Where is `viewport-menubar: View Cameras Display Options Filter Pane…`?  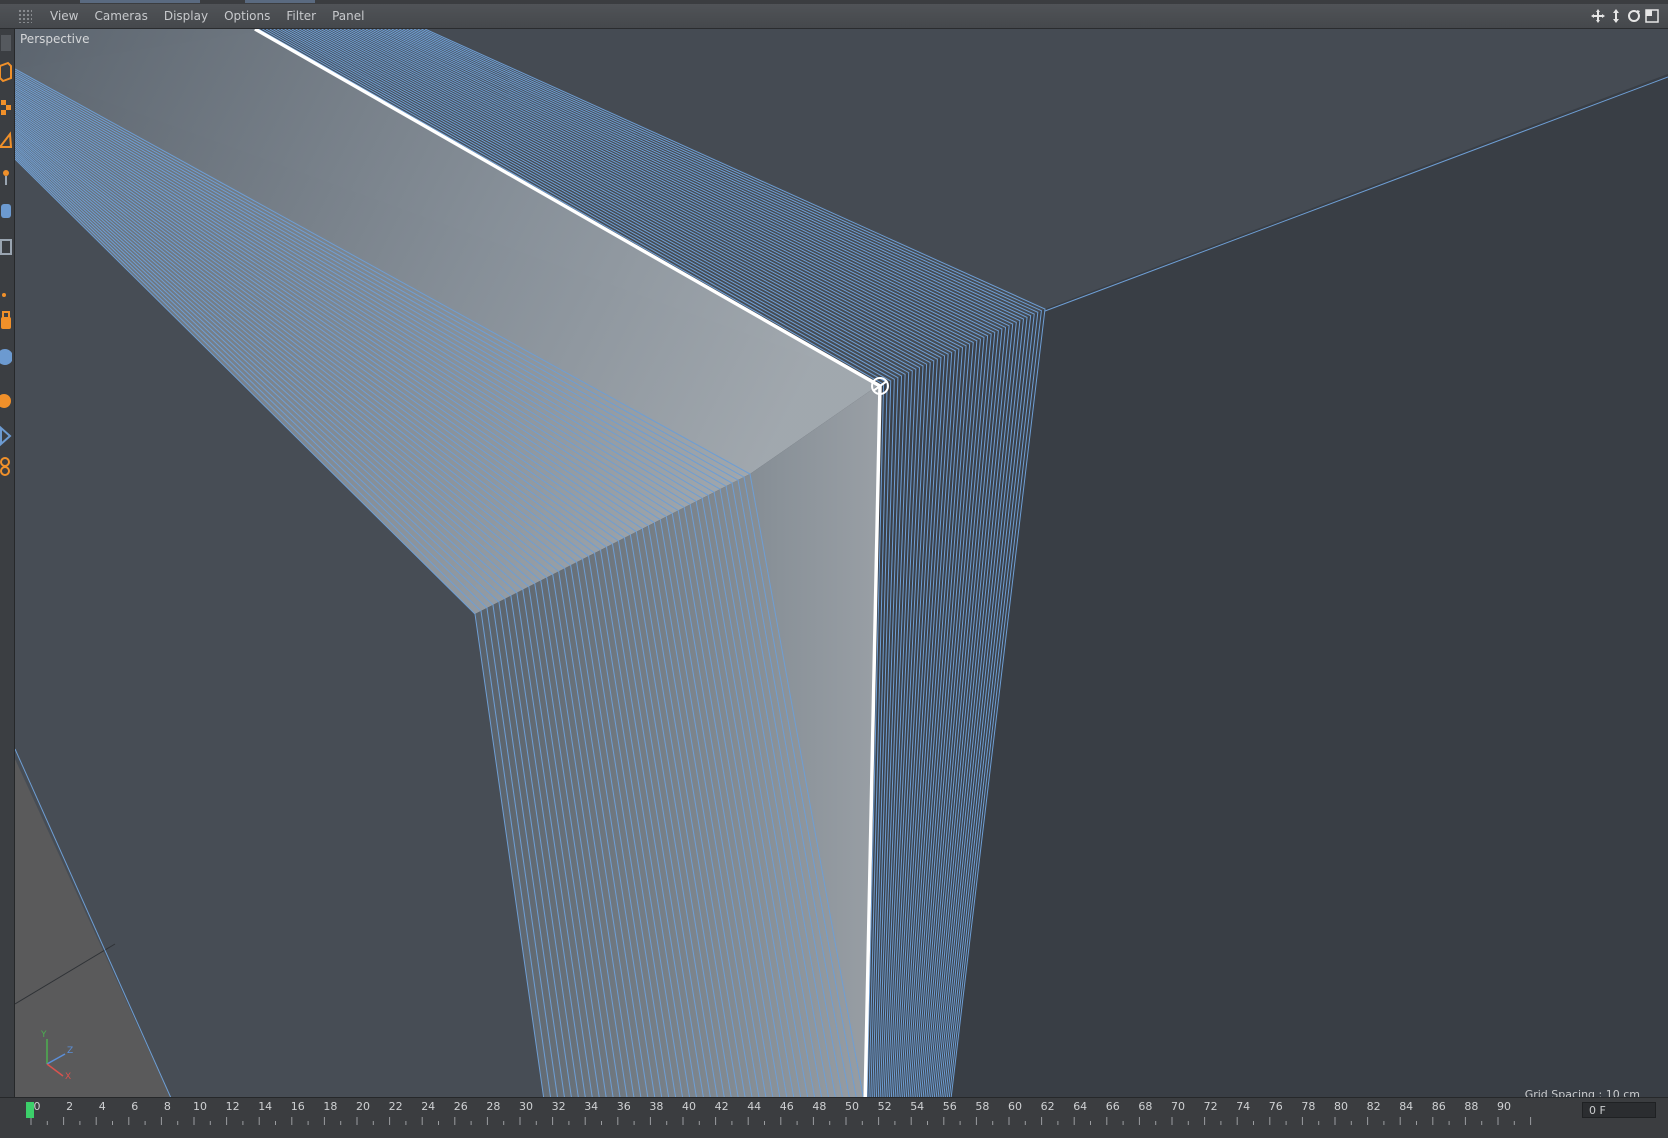 viewport-menubar: View Cameras Display Options Filter Pane… is located at coordinates (834, 16).